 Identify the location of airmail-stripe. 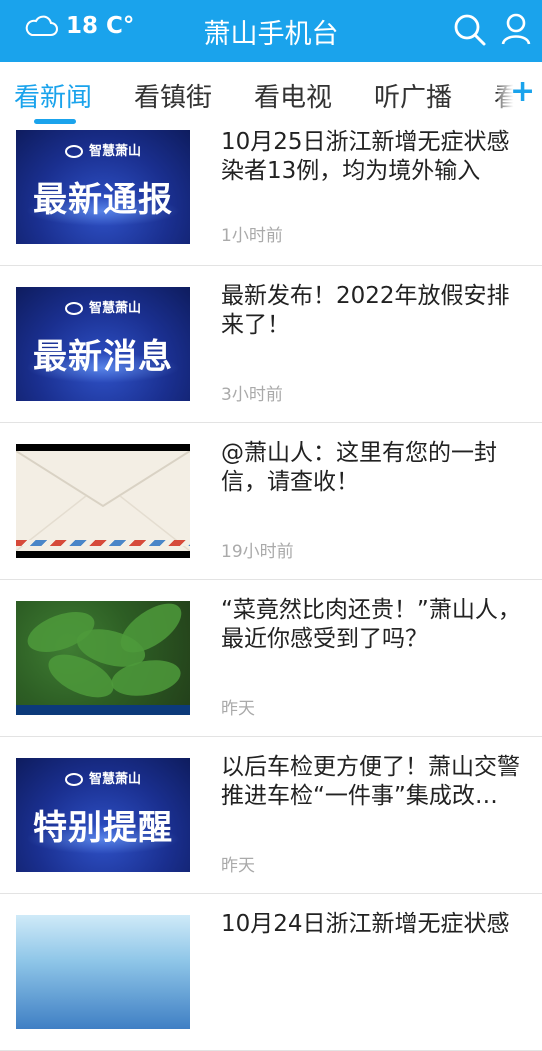
(103, 543).